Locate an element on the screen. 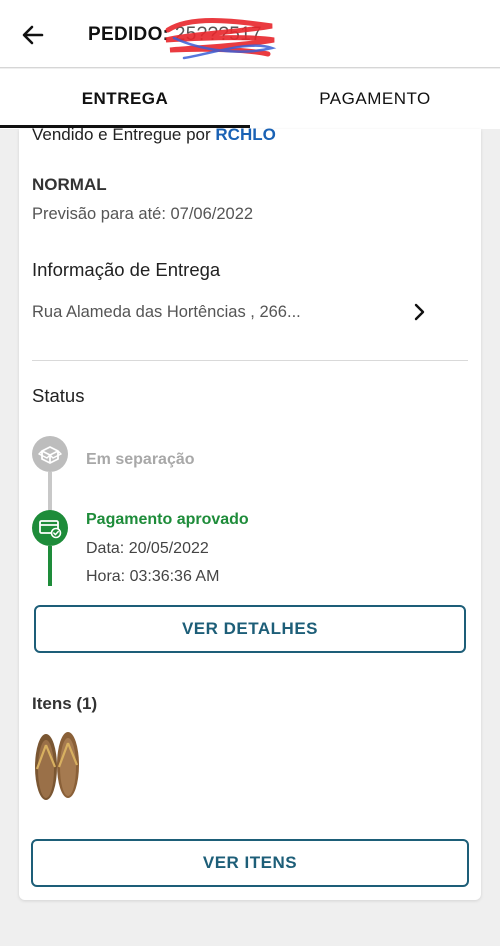 This screenshot has width=500, height=946. status-step-payment is located at coordinates (50, 528).